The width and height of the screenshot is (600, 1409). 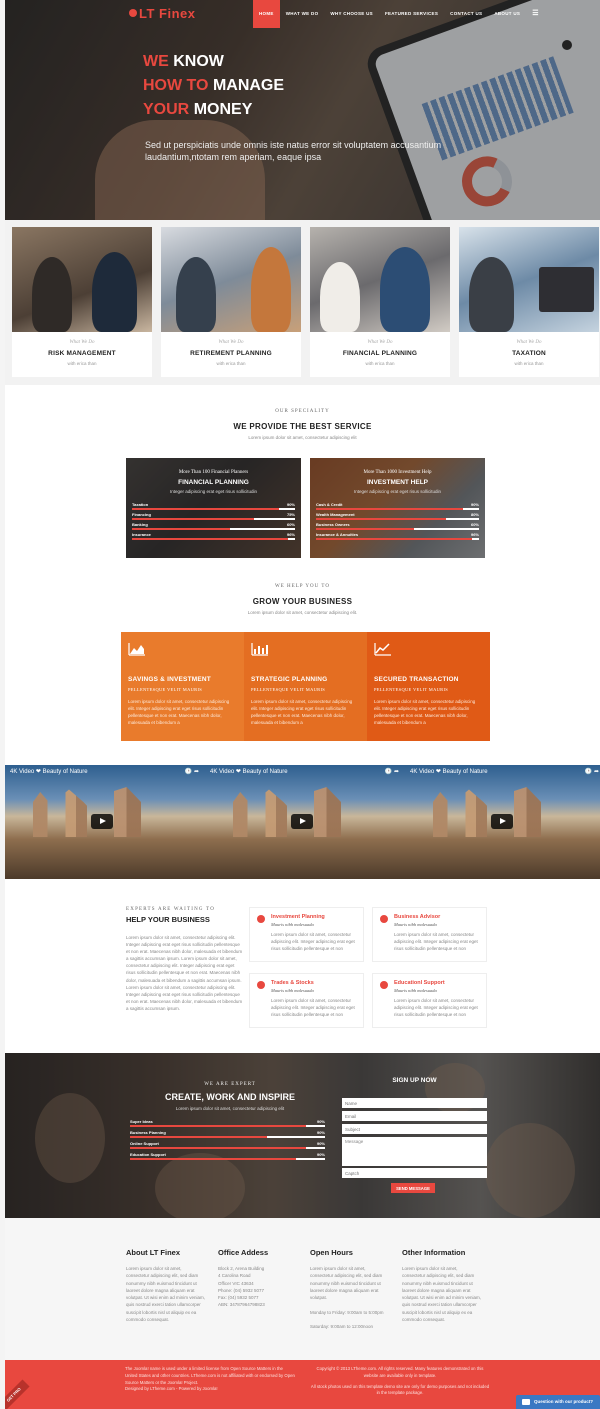 What do you see at coordinates (411, 14) in the screenshot?
I see `nav-featured-services: FEATURED SERVICES` at bounding box center [411, 14].